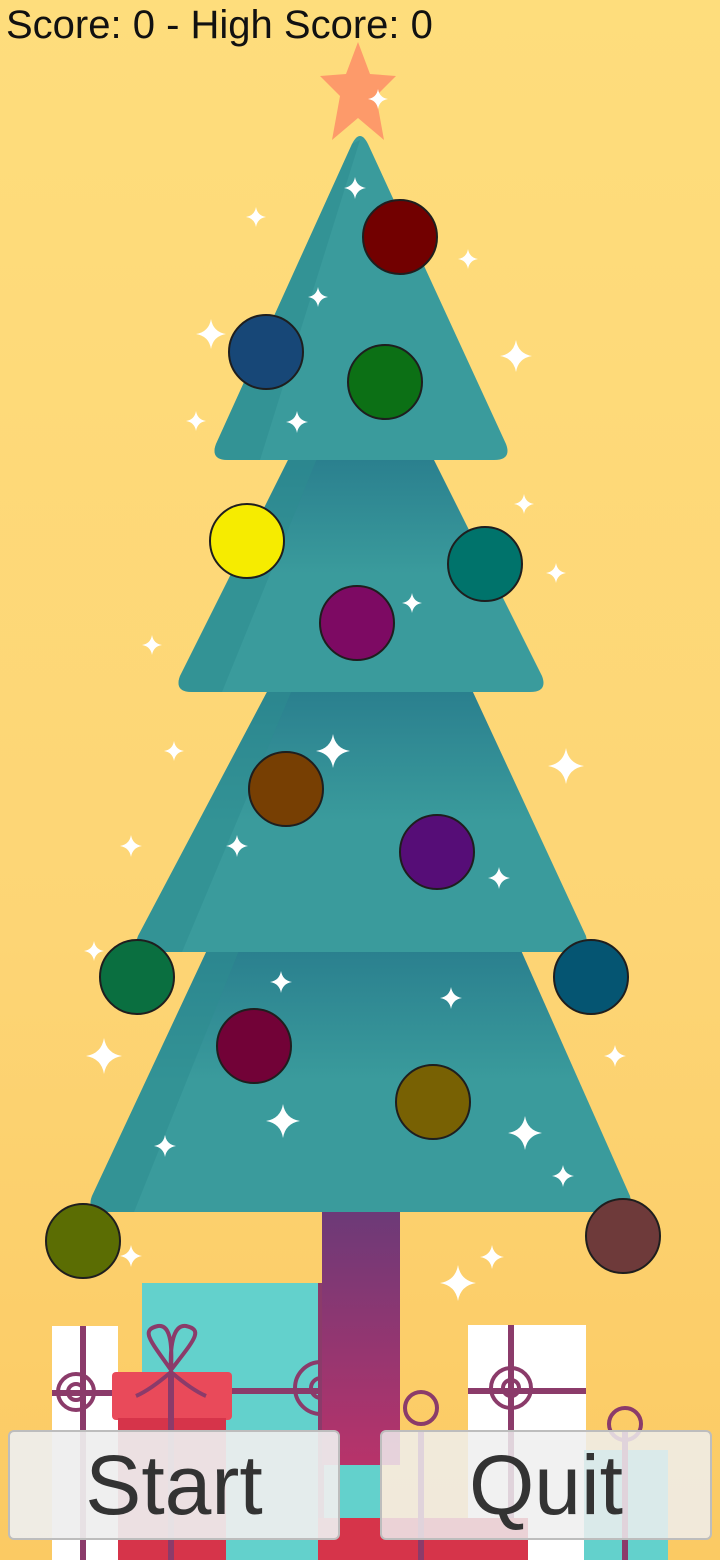 Image resolution: width=720 pixels, height=1560 pixels. I want to click on ornament-petrol-blue, so click(591, 977).